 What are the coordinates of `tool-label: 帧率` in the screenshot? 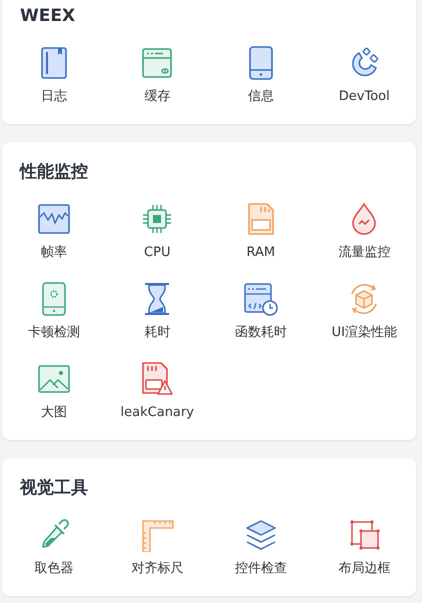 It's located at (53, 253).